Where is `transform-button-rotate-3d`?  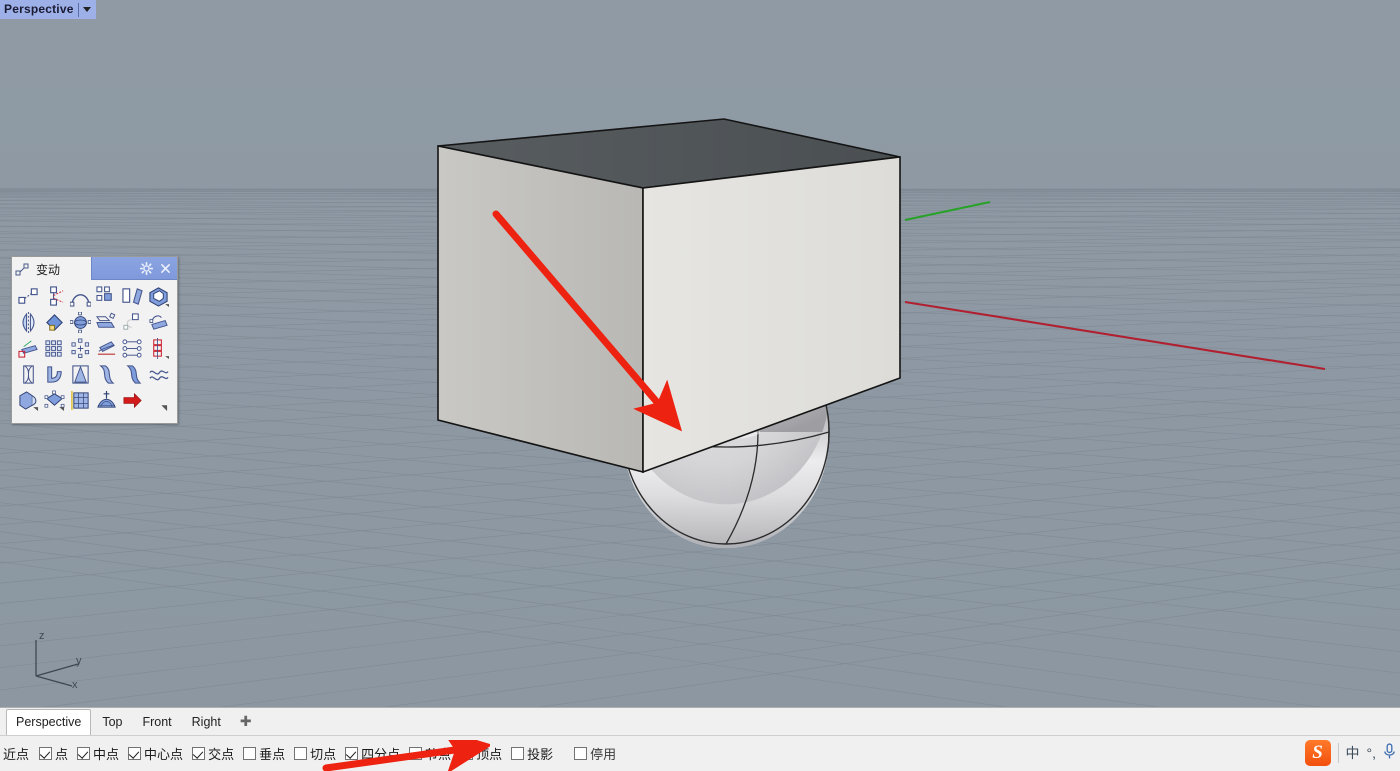
transform-button-rotate-3d is located at coordinates (54, 322).